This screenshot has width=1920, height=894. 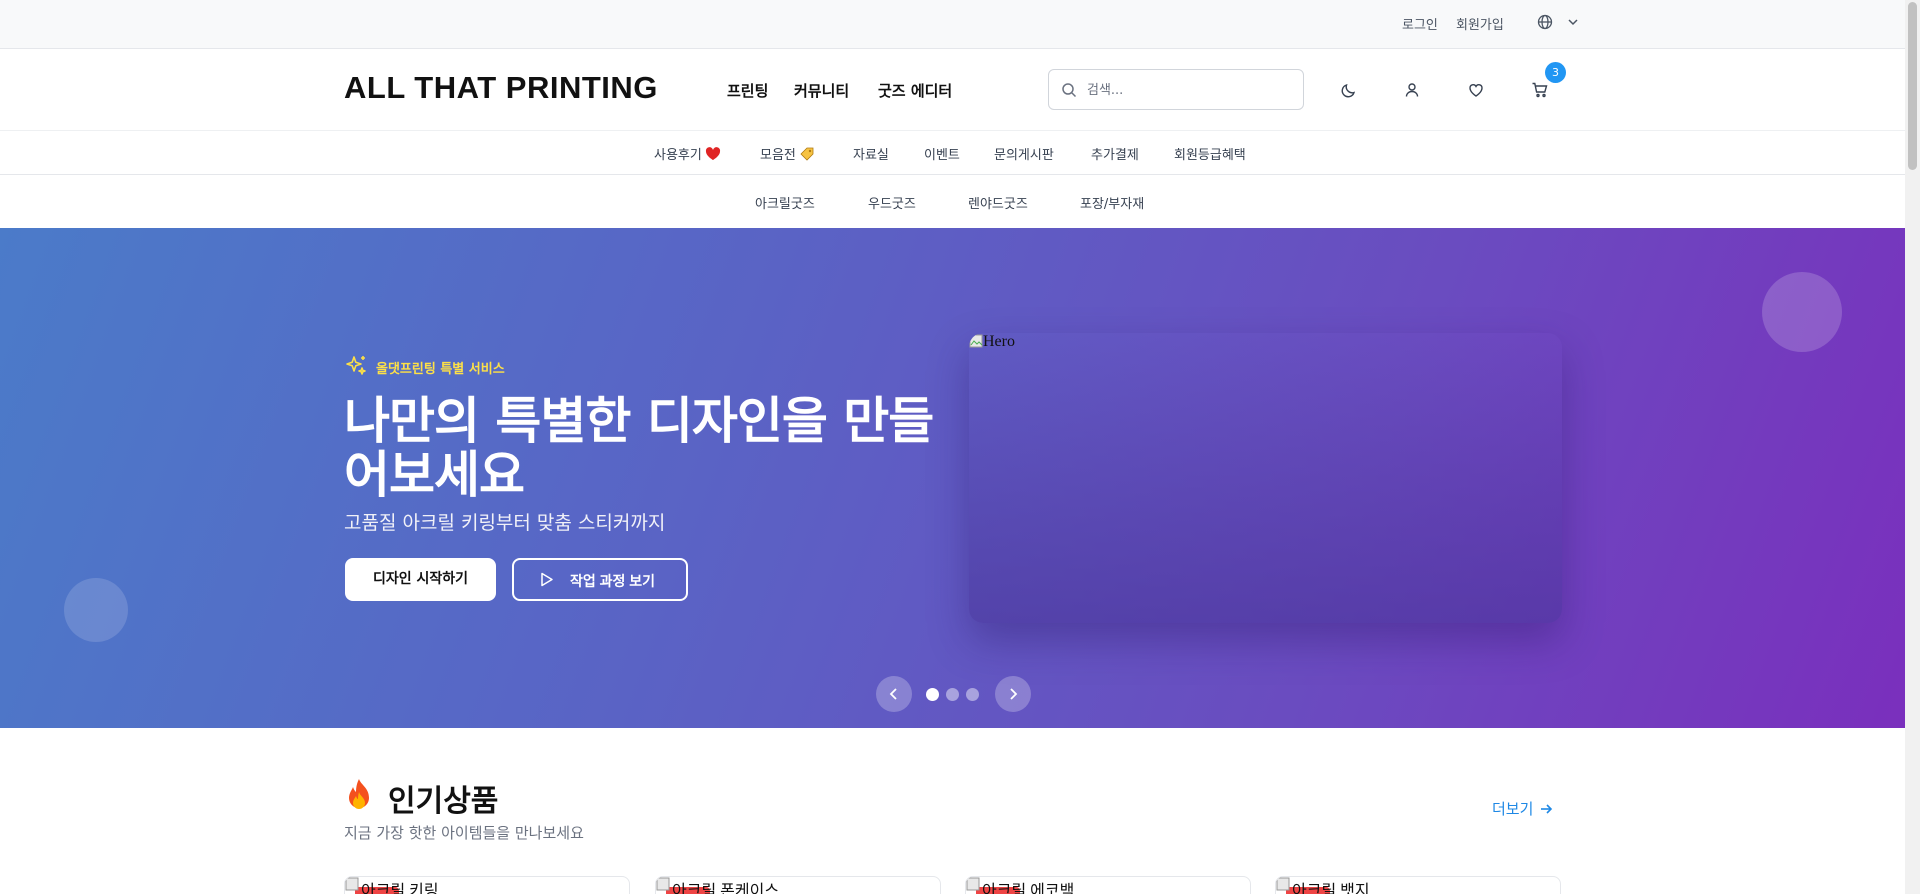 What do you see at coordinates (1545, 22) in the screenshot?
I see `globe-icon` at bounding box center [1545, 22].